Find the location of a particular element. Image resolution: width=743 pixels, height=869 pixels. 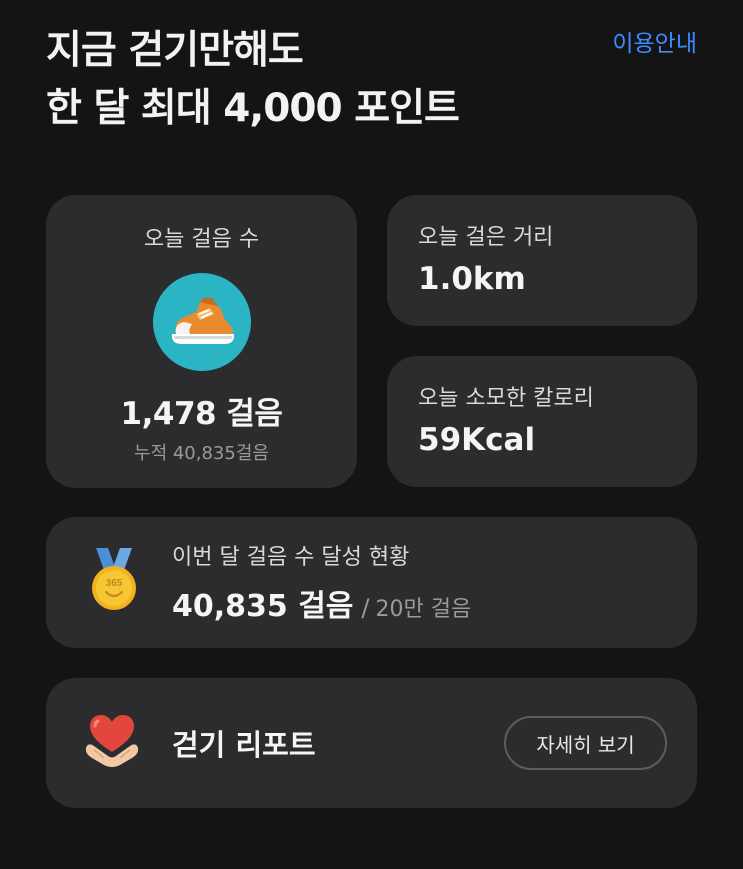

medal-icon: 365 is located at coordinates (114, 583).